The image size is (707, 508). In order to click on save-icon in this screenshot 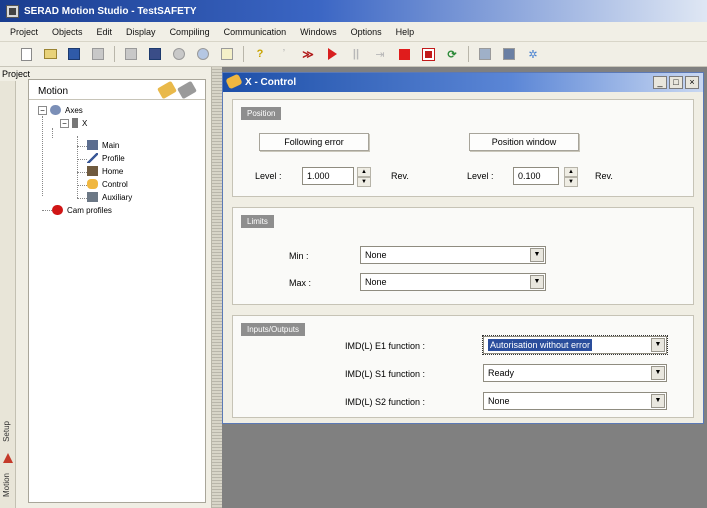, I will do `click(74, 54)`.